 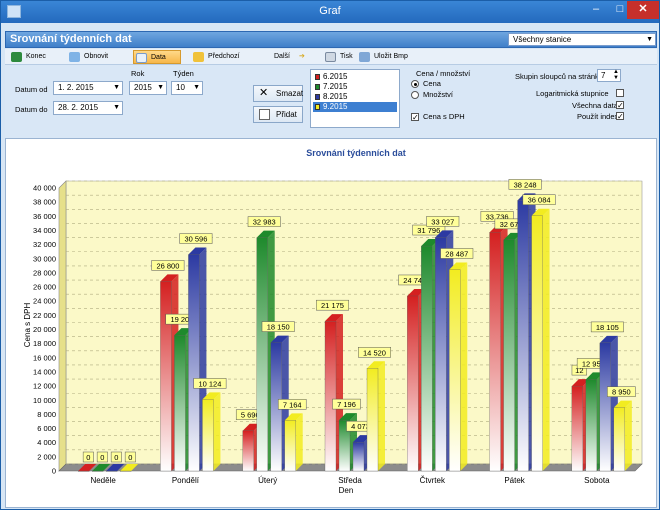 What do you see at coordinates (54, 471) in the screenshot?
I see `y-tick-label: 0` at bounding box center [54, 471].